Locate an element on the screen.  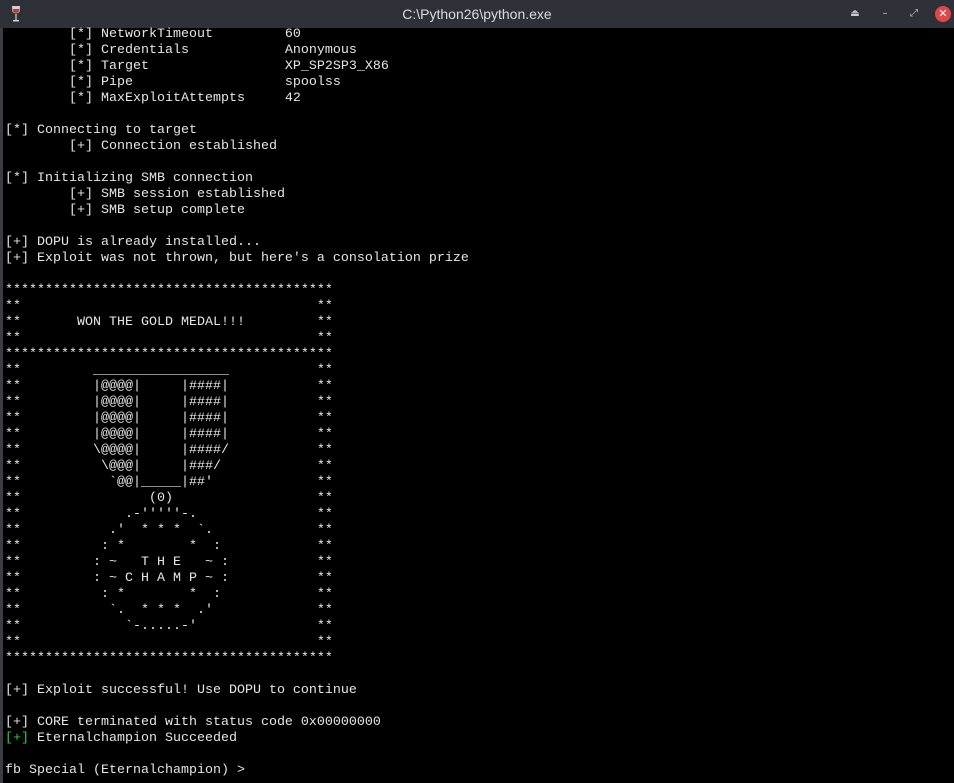
ascii-art-line: ** (0) ** is located at coordinates (169, 498).